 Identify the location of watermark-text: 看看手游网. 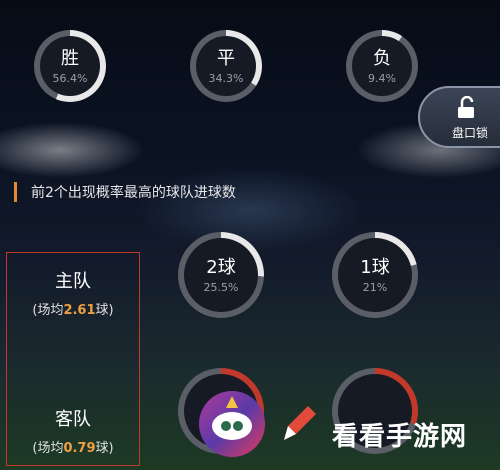
(400, 437).